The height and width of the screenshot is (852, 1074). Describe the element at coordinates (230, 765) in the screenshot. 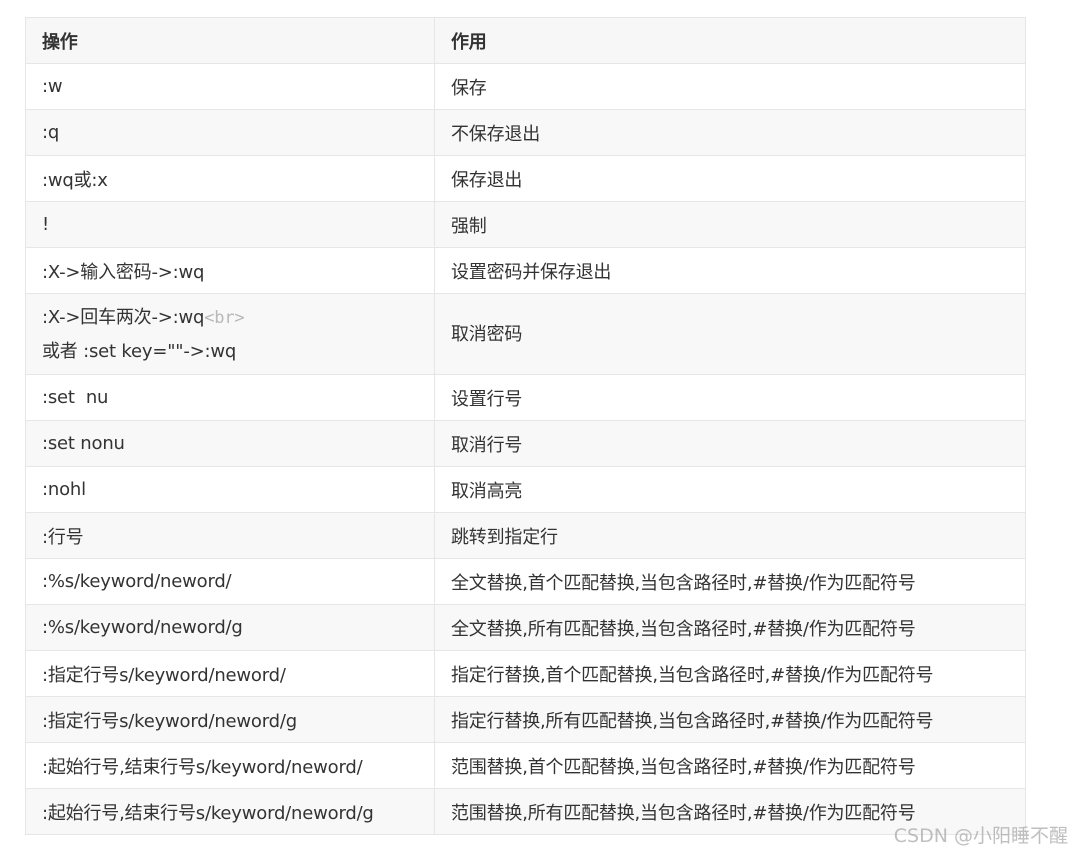

I see `operation-cell: :起始行号,结束行号s/keyword/neword/` at that location.